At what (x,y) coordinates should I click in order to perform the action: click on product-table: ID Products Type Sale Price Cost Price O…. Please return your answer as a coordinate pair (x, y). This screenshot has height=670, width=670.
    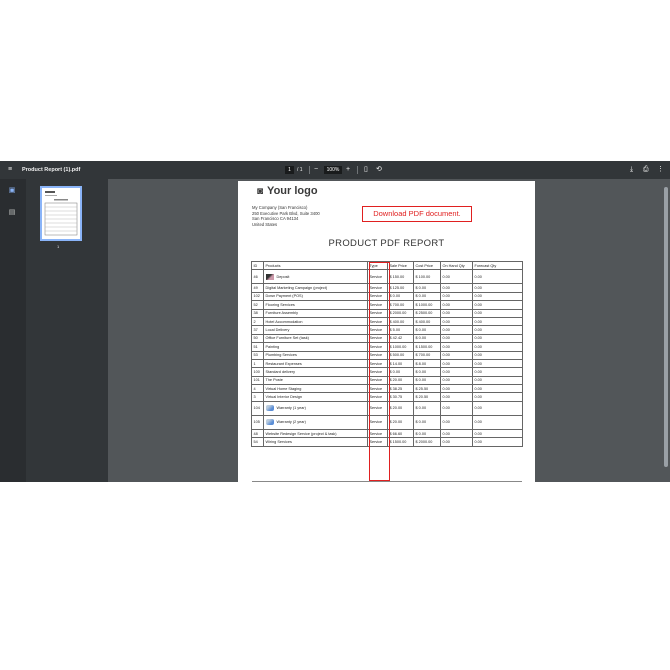
    Looking at the image, I should click on (387, 353).